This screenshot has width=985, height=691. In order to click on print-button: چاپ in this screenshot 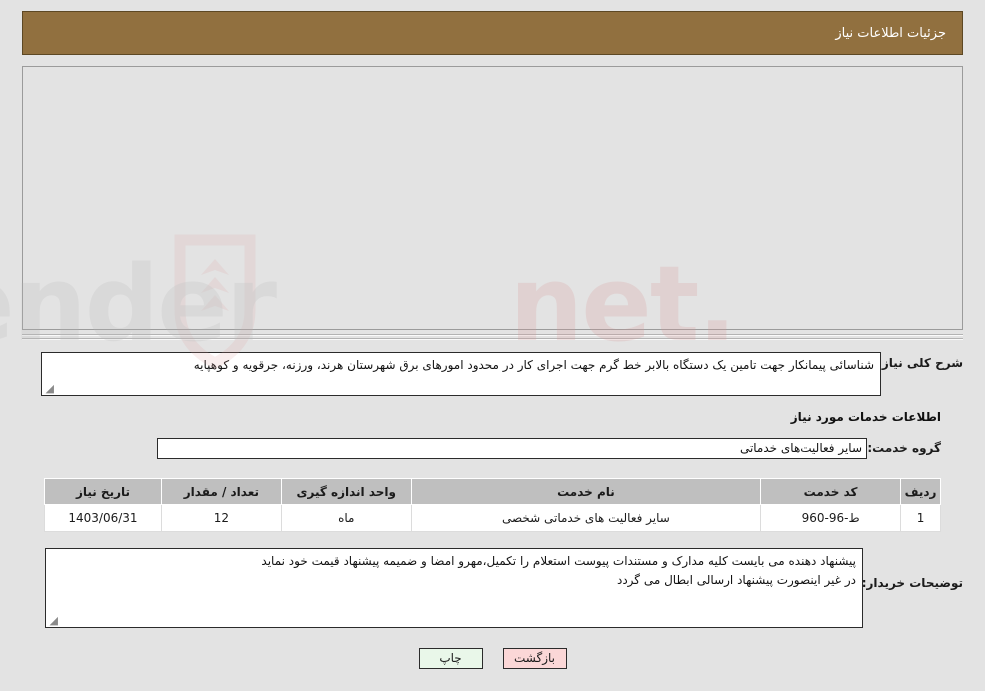, I will do `click(450, 658)`.